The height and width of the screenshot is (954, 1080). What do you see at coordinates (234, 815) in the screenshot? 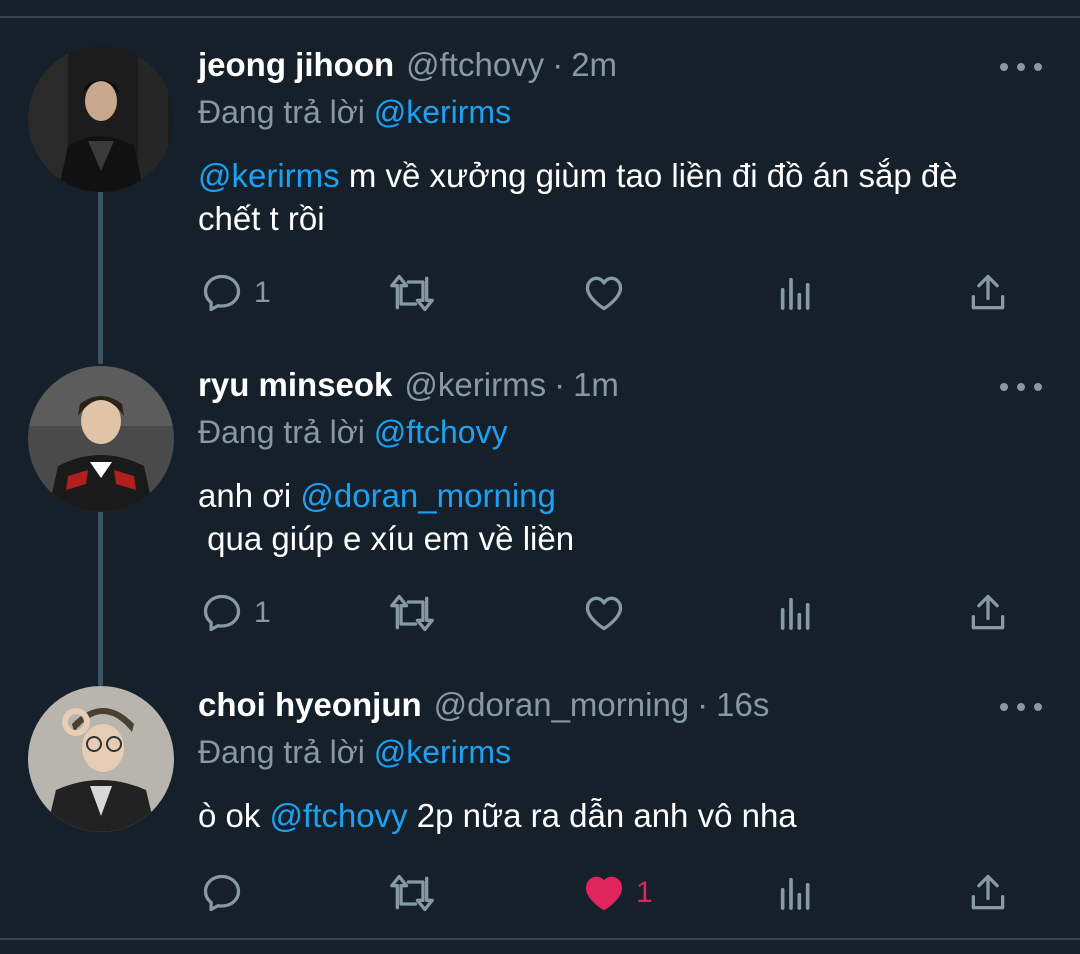
I see `tweet-text-content: ò ok` at bounding box center [234, 815].